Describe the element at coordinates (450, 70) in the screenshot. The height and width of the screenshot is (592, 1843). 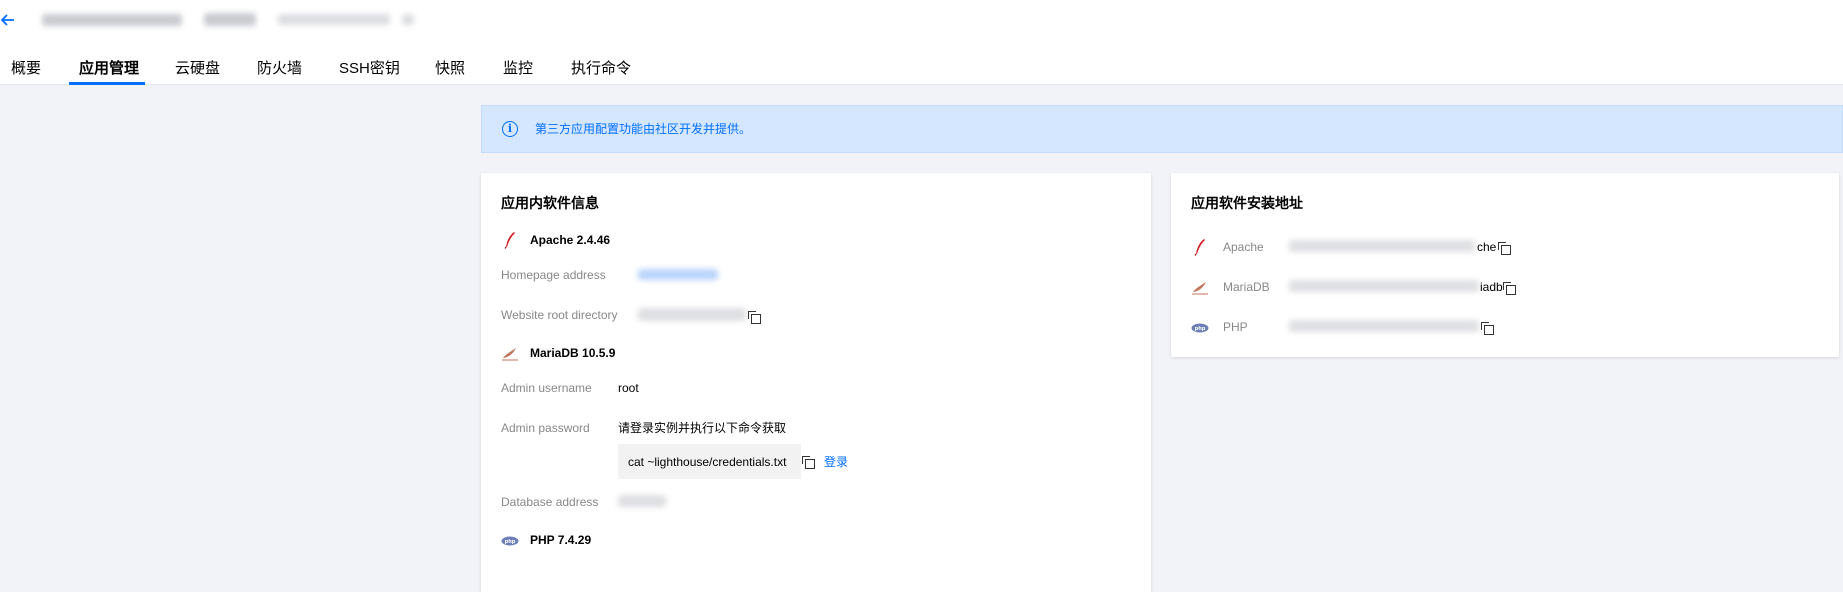
I see `tab-snapshots: 快照` at that location.